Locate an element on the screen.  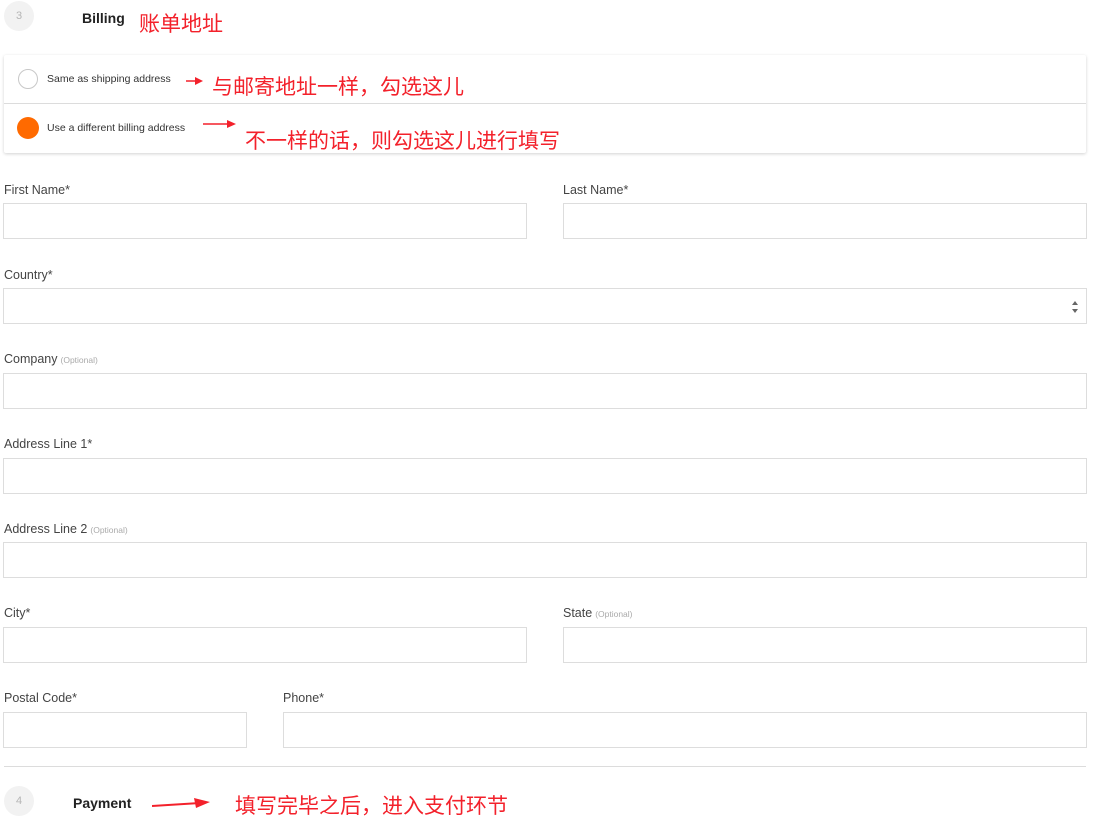
address2-label: Address Line 2 (Optional) is located at coordinates (66, 529).